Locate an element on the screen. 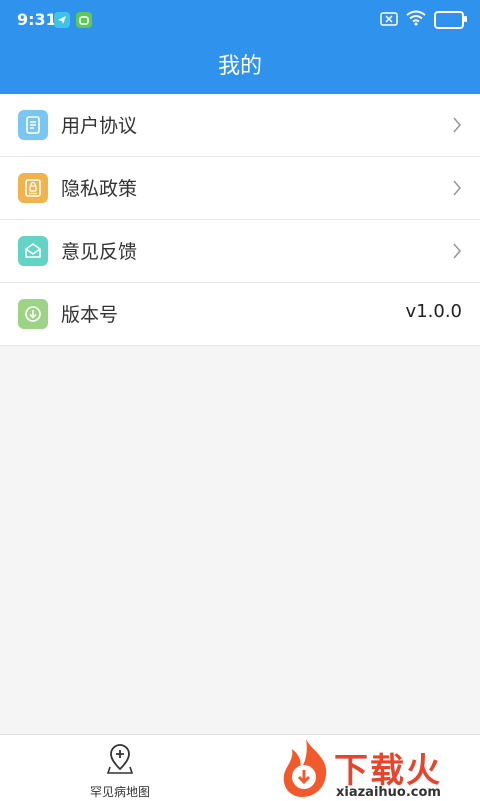 This screenshot has height=801, width=480. nav-item-label: 罕见病地图 is located at coordinates (119, 792).